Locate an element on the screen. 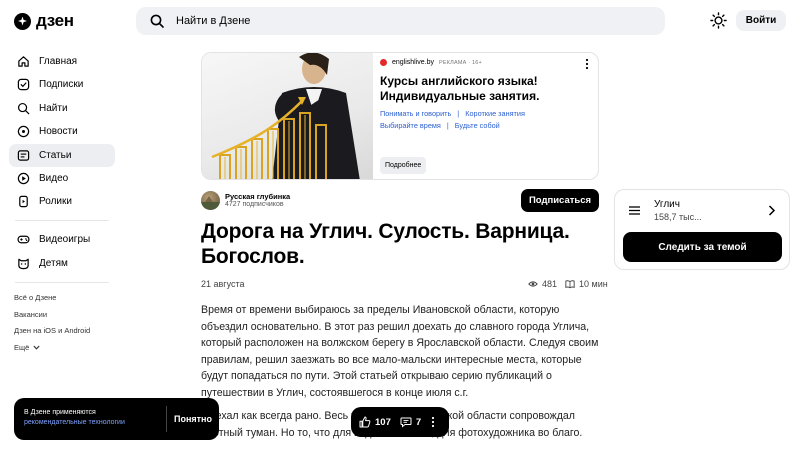 The width and height of the screenshot is (800, 449). list-icon is located at coordinates (634, 210).